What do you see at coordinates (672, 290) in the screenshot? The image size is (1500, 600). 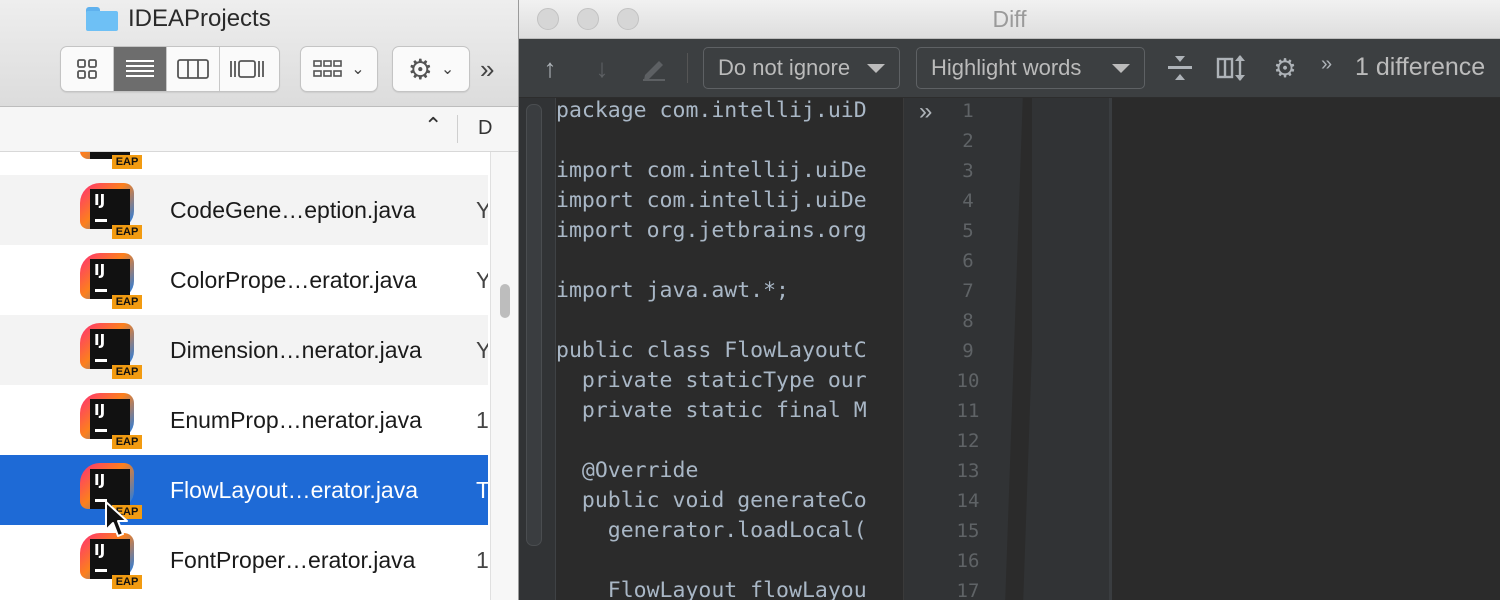 I see `code-line: import java.awt.*;` at bounding box center [672, 290].